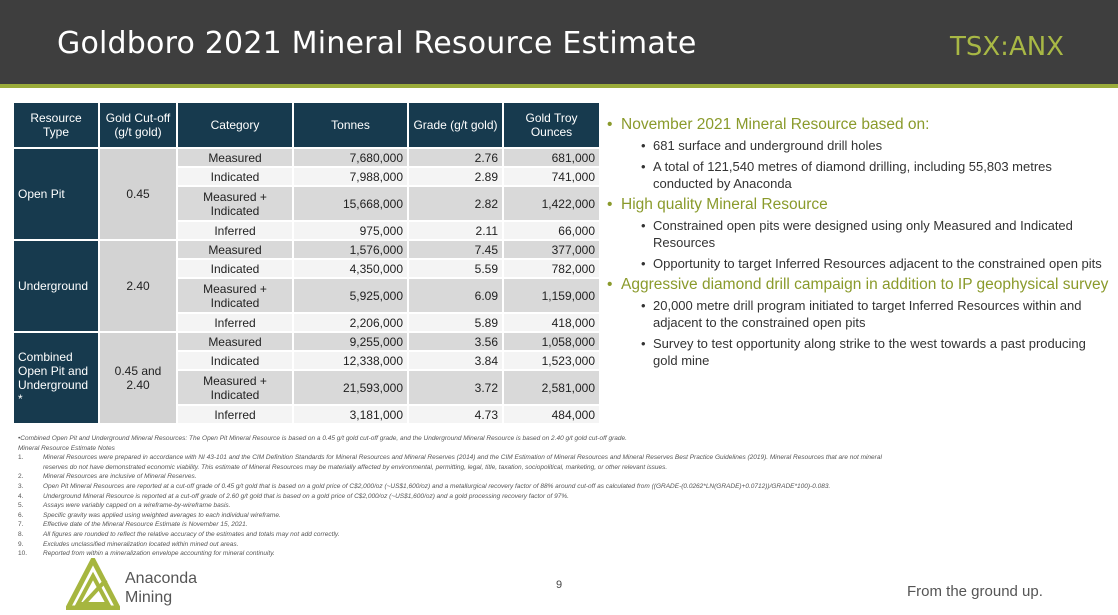 The image size is (1118, 615). What do you see at coordinates (350, 360) in the screenshot?
I see `tonnes-cell: 12,338,000` at bounding box center [350, 360].